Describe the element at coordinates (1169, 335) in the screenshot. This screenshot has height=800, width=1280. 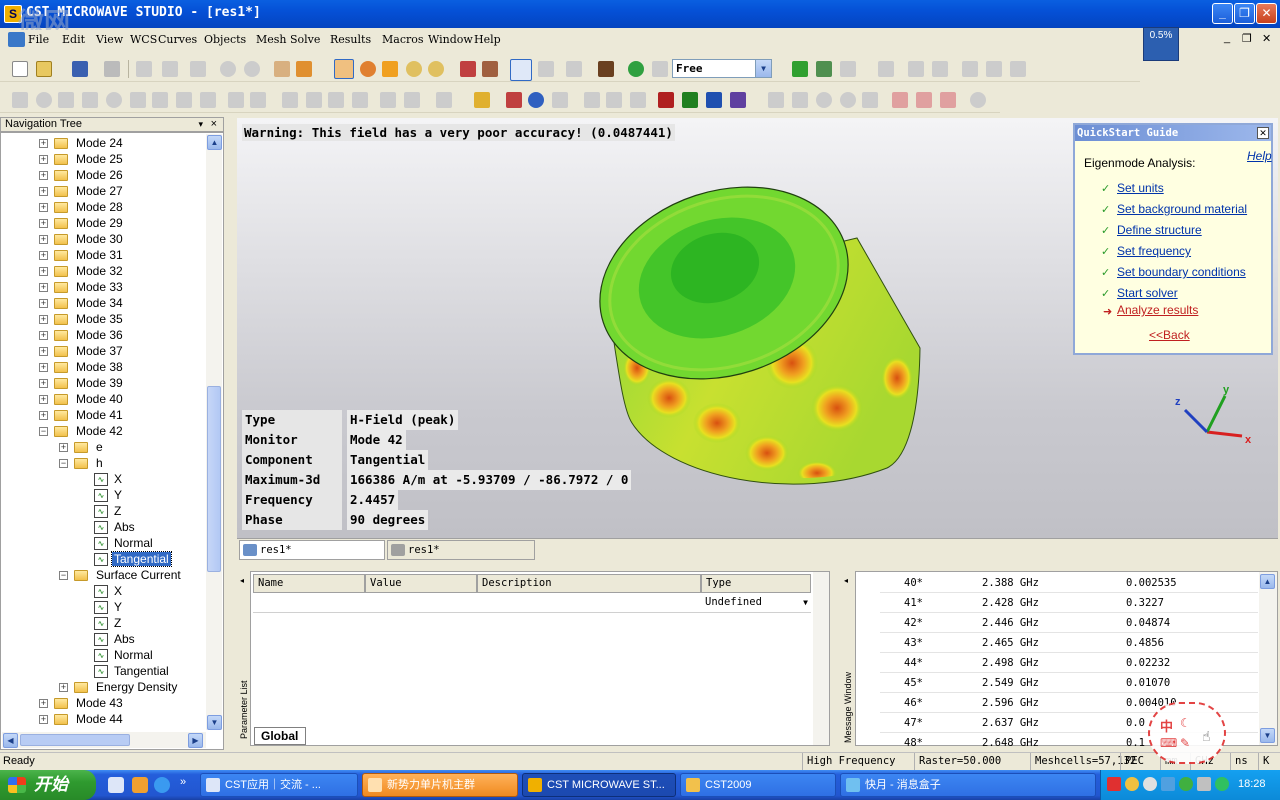
I see `quickstart-back-link: <<Back` at that location.